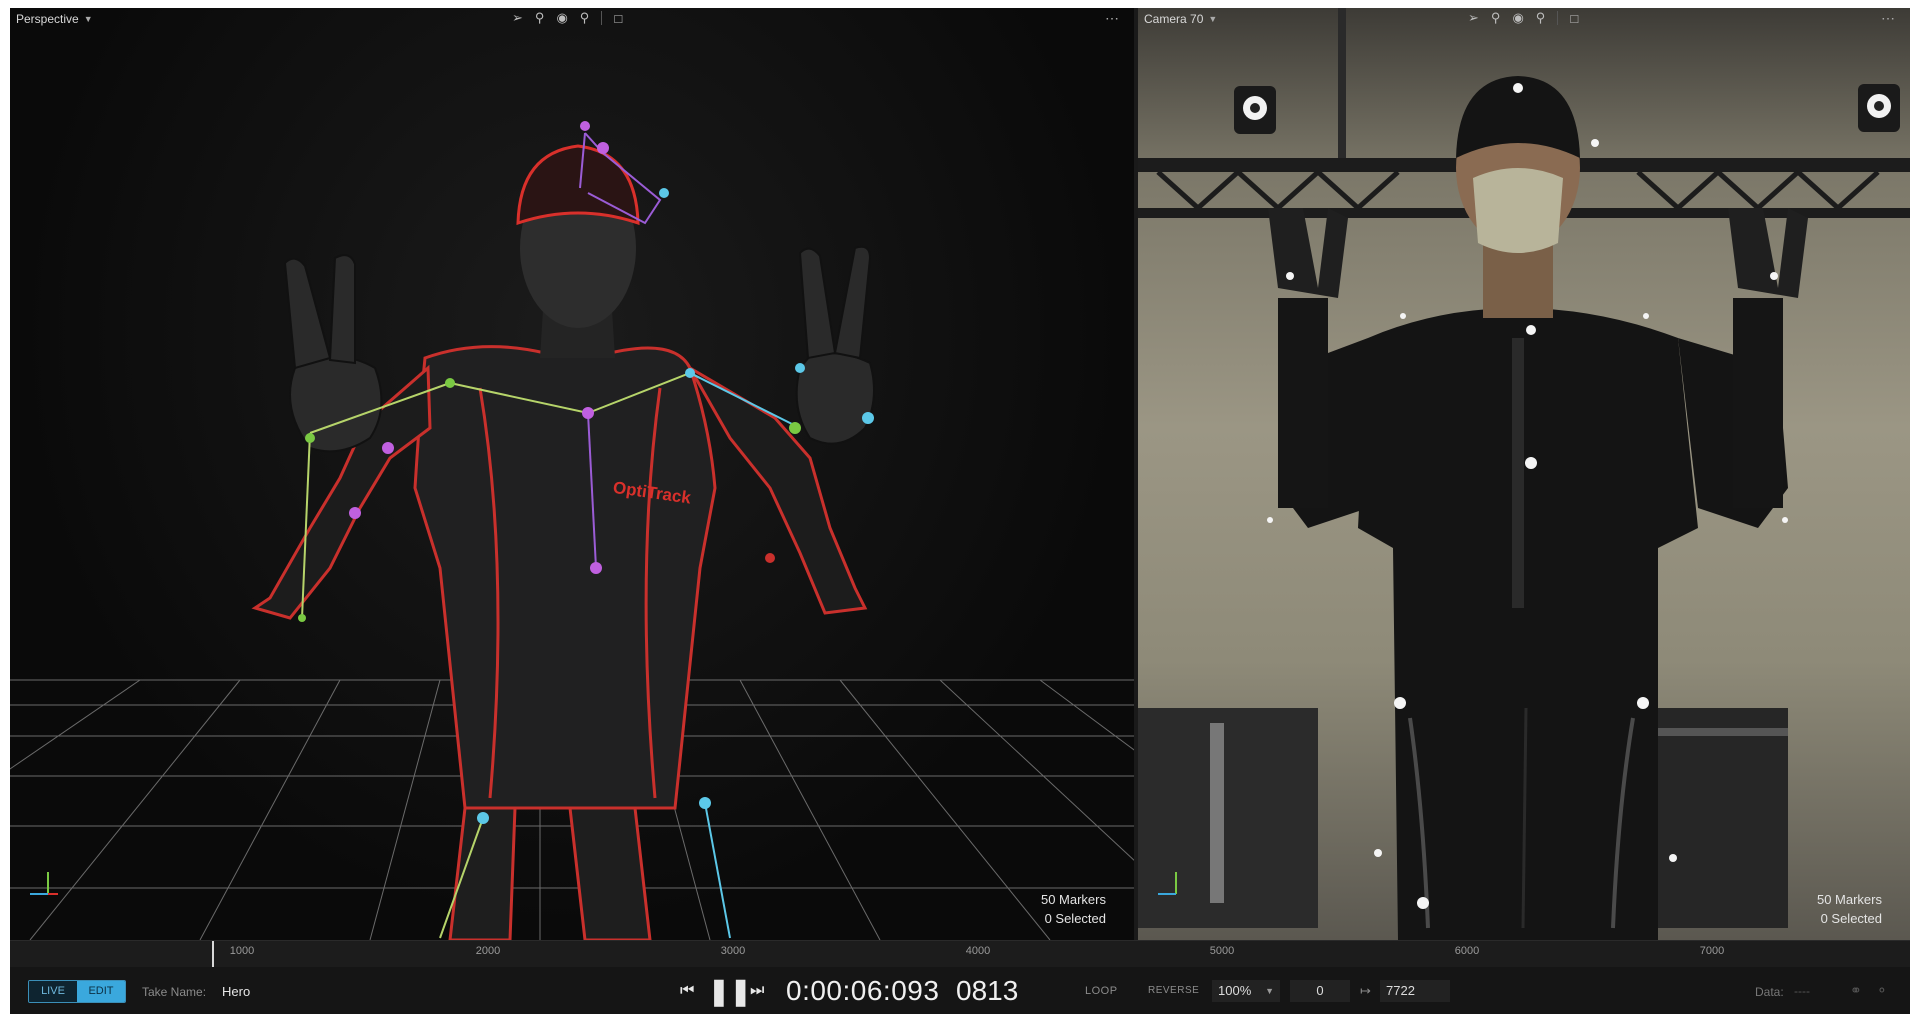 The width and height of the screenshot is (1920, 1019). I want to click on mocap-camera-left, so click(1255, 110).